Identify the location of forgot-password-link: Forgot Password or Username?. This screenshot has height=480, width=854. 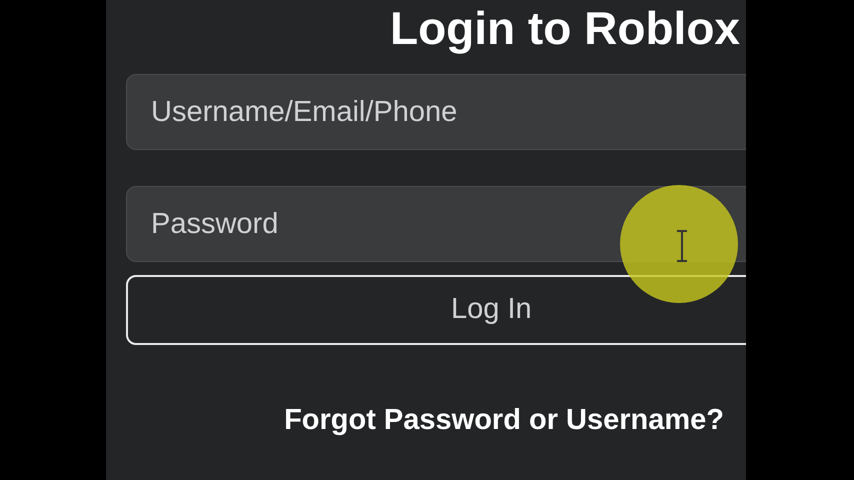
(504, 420).